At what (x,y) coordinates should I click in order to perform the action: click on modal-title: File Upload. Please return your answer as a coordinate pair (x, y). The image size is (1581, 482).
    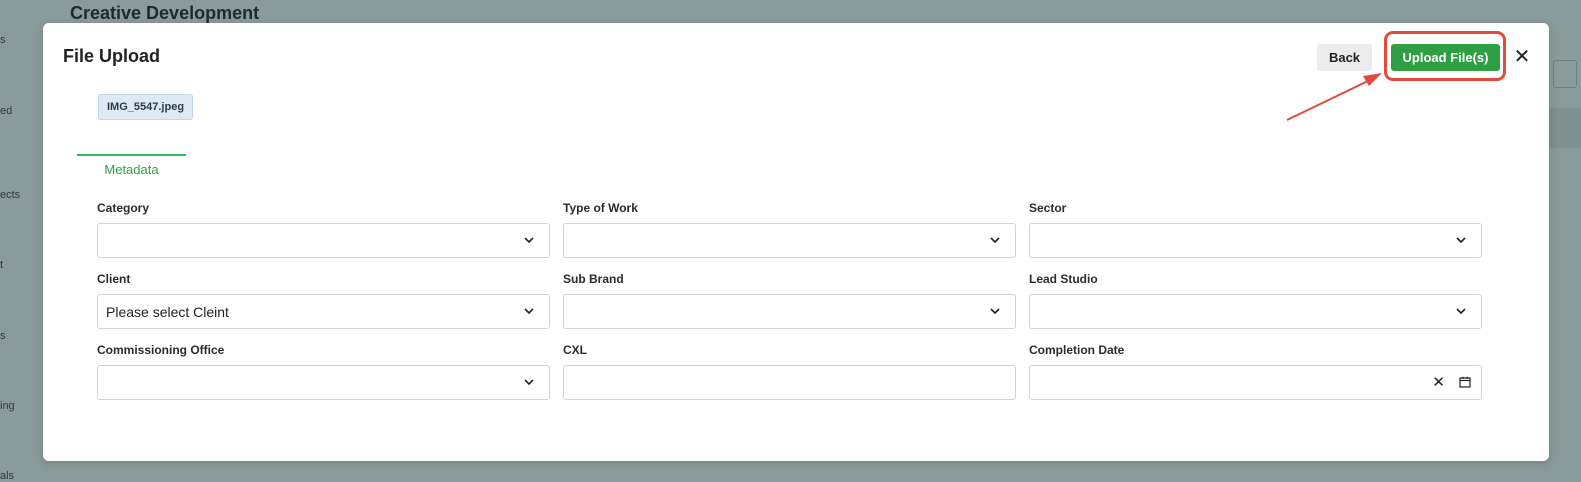
    Looking at the image, I should click on (112, 56).